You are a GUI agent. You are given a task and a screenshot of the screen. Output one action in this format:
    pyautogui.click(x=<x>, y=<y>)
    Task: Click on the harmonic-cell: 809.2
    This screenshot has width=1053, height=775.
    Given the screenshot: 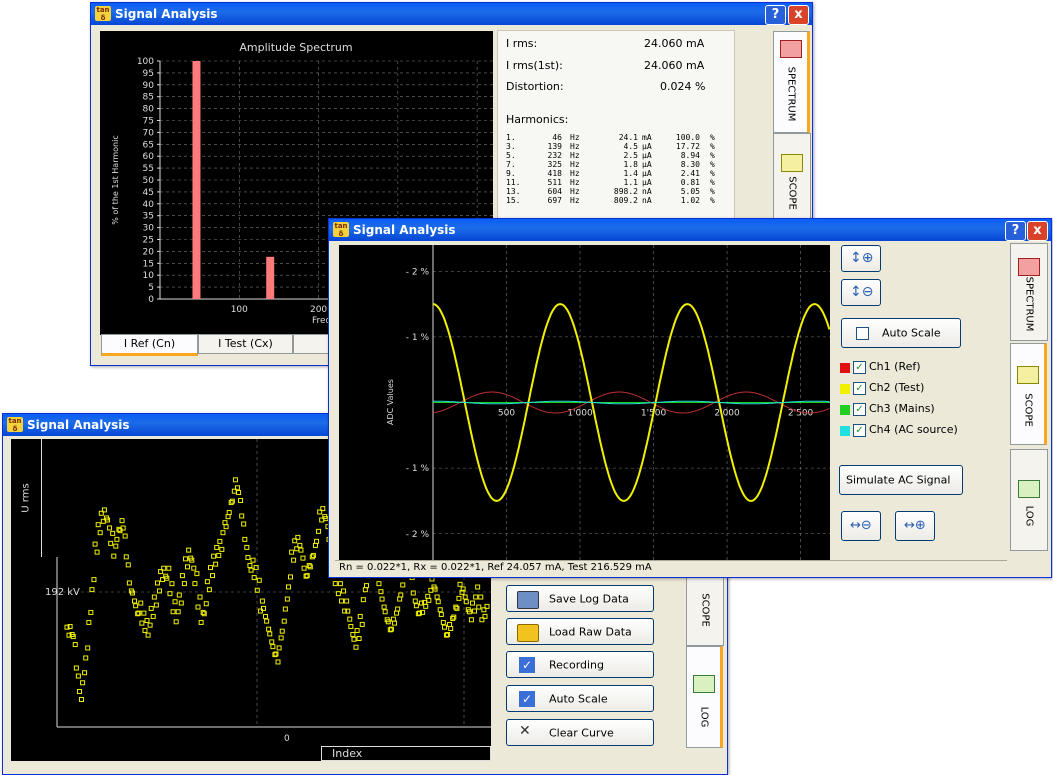 What is the action you would take?
    pyautogui.click(x=625, y=200)
    